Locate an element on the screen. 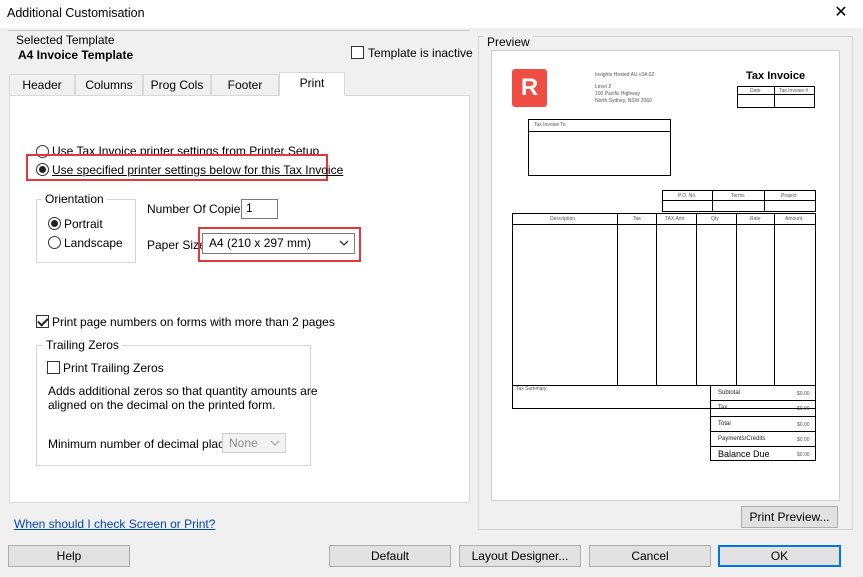 The height and width of the screenshot is (577, 863). col-amount: Amount is located at coordinates (794, 219).